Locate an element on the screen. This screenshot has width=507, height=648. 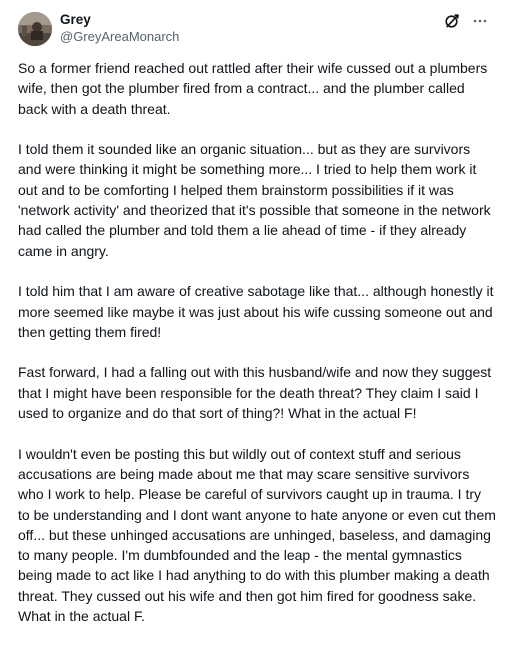
avatar is located at coordinates (35, 29).